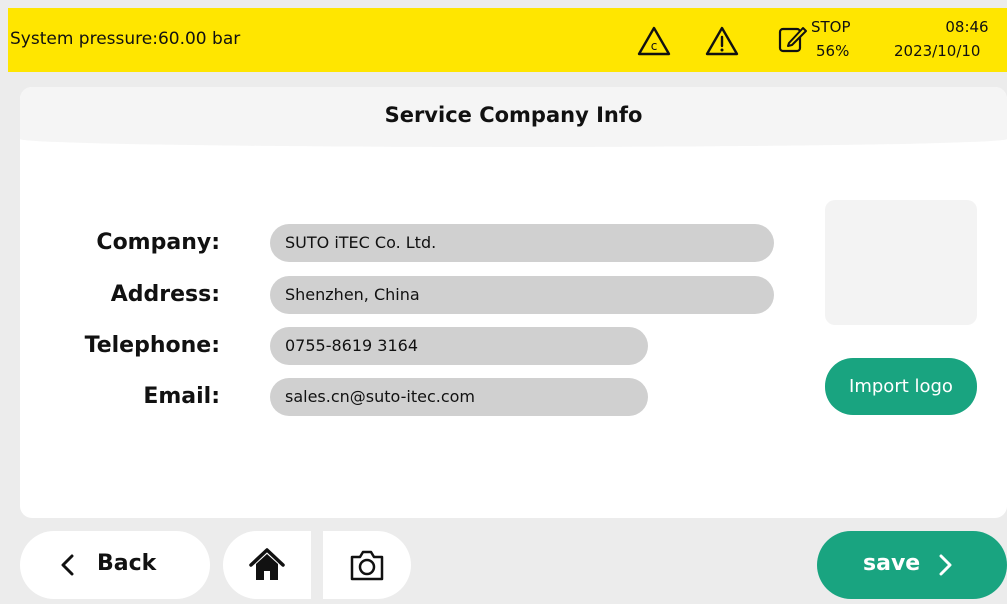 This screenshot has width=1007, height=604. What do you see at coordinates (67, 565) in the screenshot?
I see `chevron-left-icon` at bounding box center [67, 565].